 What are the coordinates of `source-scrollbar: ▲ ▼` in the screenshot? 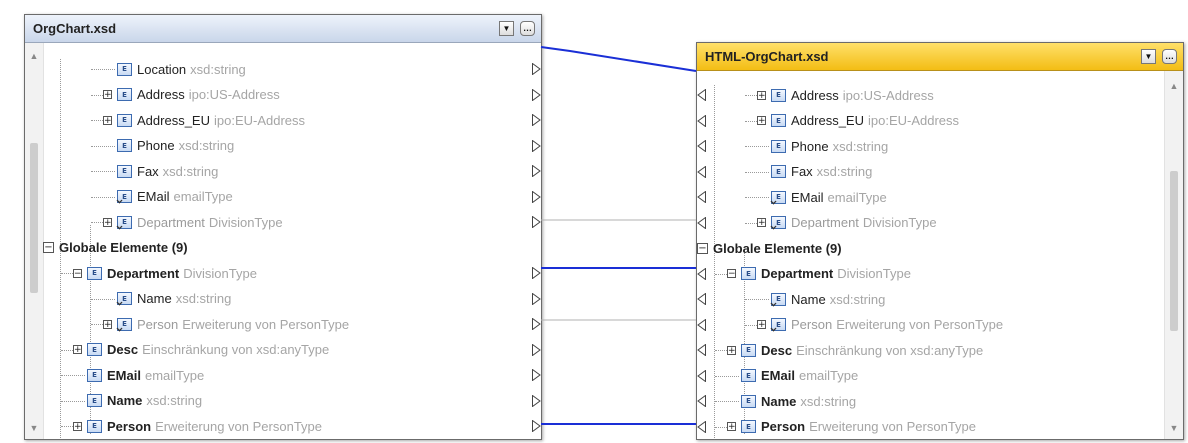 It's located at (34, 241).